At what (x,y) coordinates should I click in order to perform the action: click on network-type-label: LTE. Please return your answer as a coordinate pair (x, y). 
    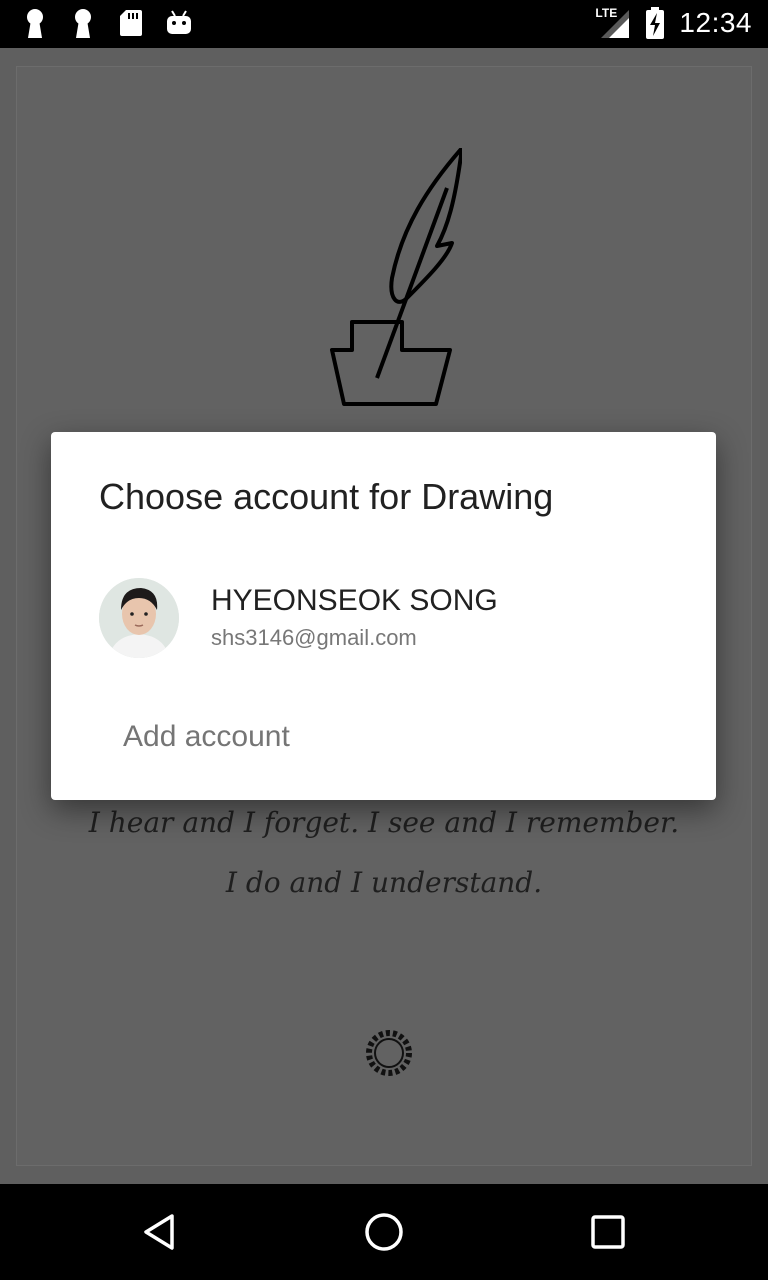
    Looking at the image, I should click on (606, 13).